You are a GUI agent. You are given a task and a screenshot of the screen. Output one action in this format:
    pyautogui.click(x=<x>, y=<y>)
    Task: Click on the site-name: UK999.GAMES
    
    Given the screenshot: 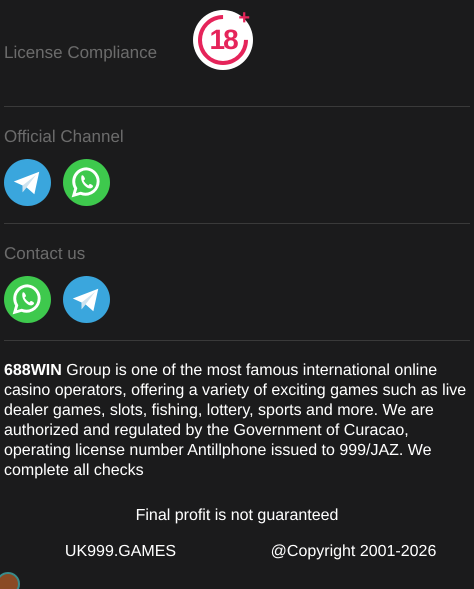 What is the action you would take?
    pyautogui.click(x=121, y=552)
    